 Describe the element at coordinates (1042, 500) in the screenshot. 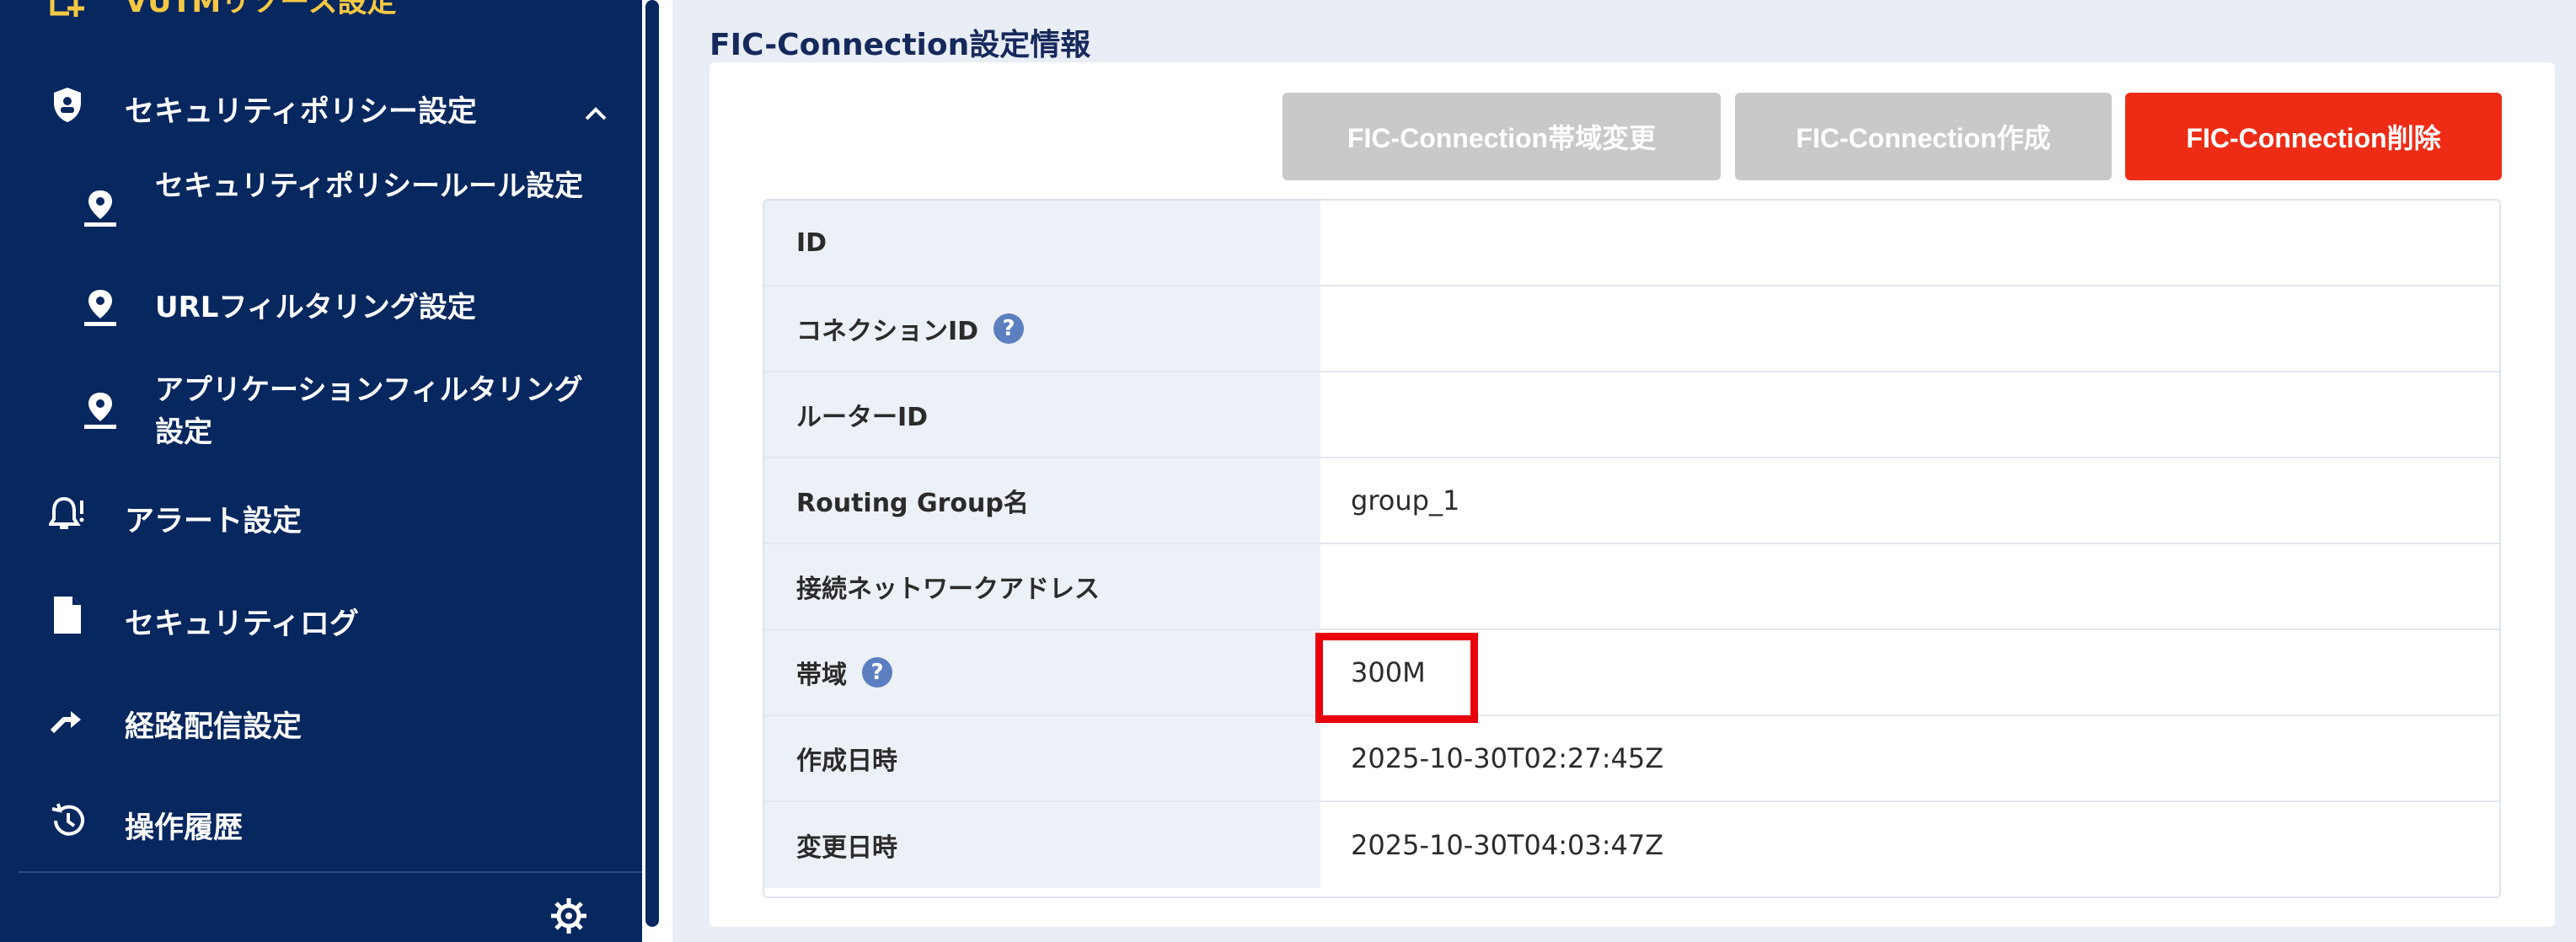

I see `row-label: Routing Group名` at that location.